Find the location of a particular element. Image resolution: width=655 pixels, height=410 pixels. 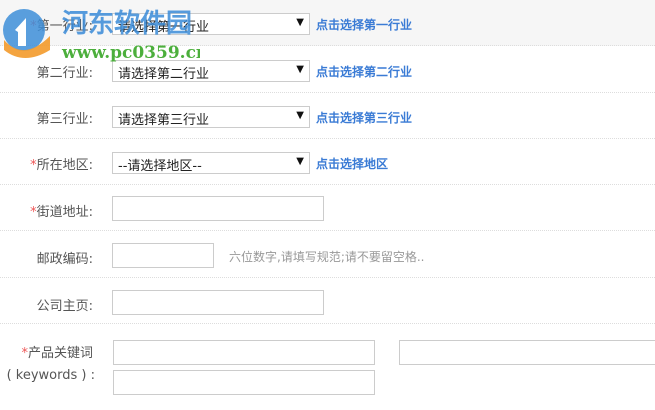

region-select: --请选择地区-- ▼ is located at coordinates (211, 163).